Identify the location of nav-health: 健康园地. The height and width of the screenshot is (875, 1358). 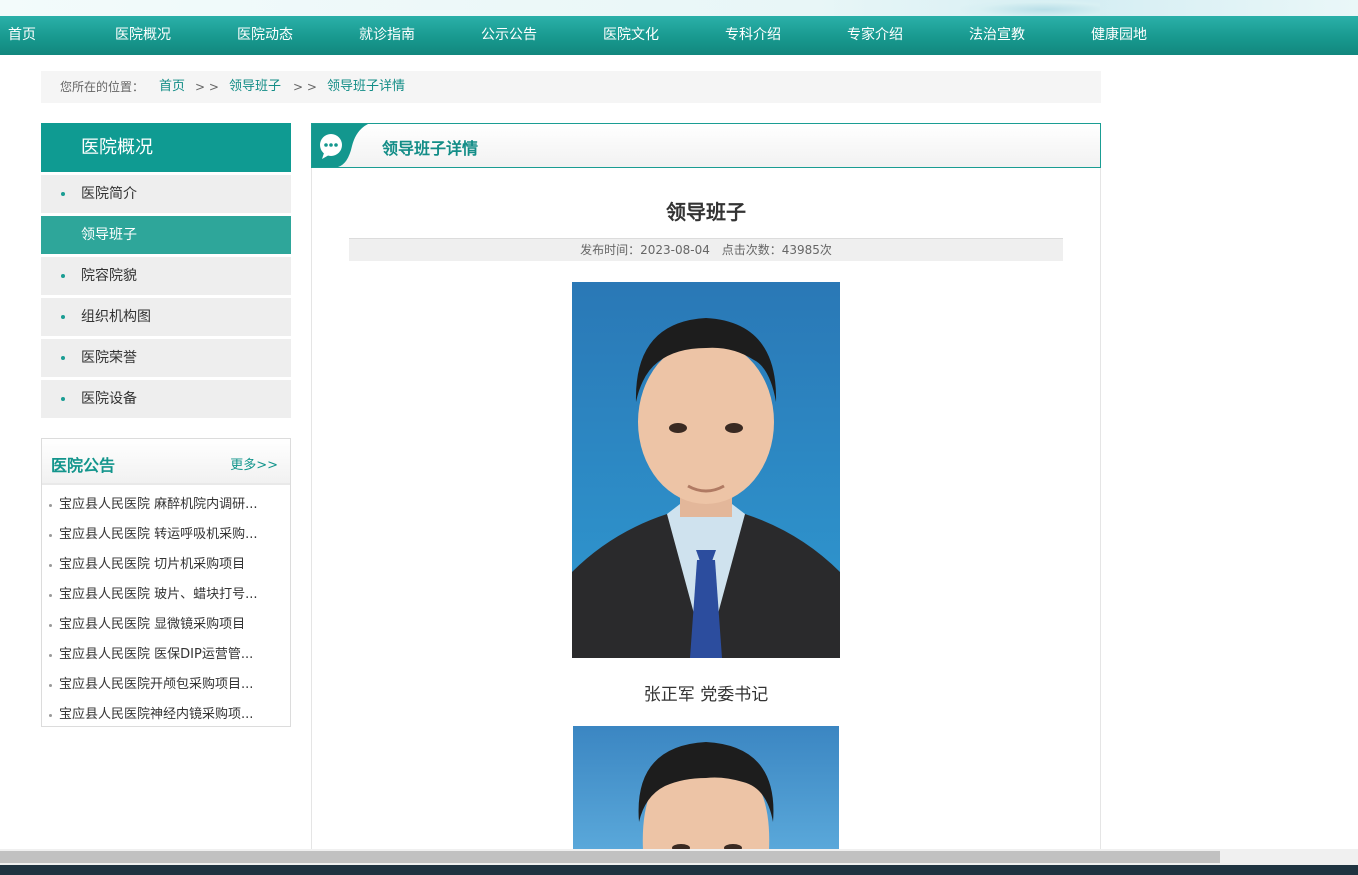
(1119, 35).